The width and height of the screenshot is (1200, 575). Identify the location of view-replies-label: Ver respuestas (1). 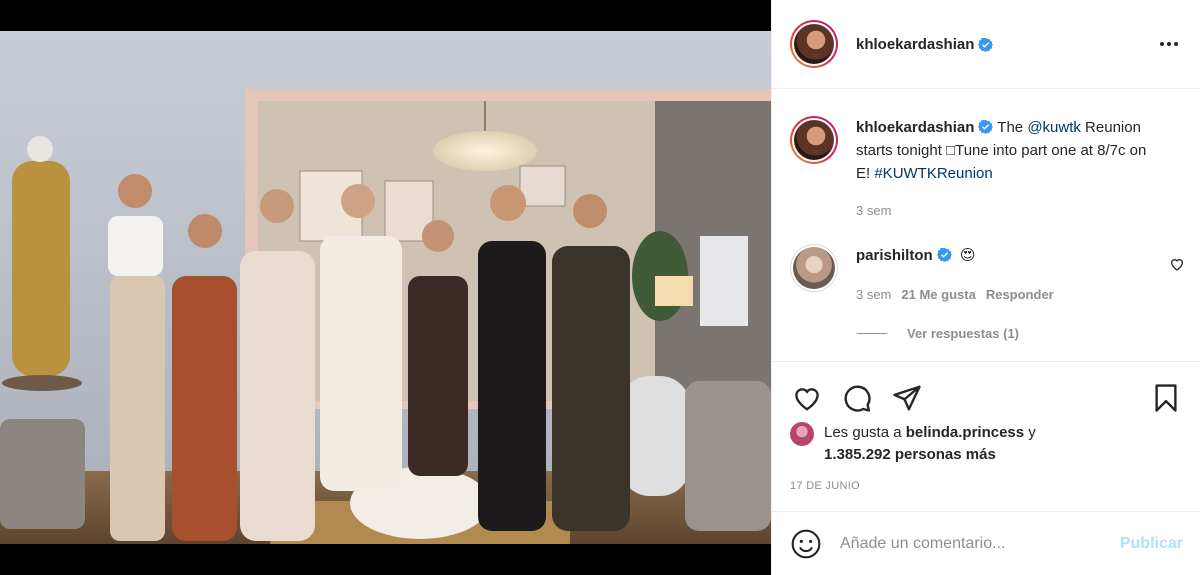
(963, 333).